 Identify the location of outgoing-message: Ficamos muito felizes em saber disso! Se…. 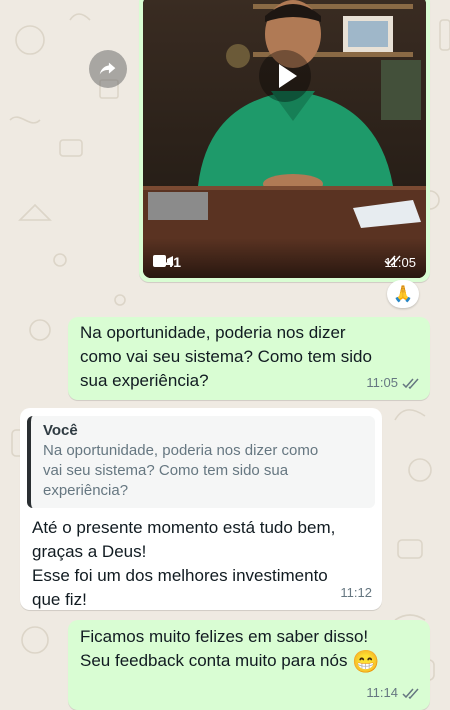
(249, 665).